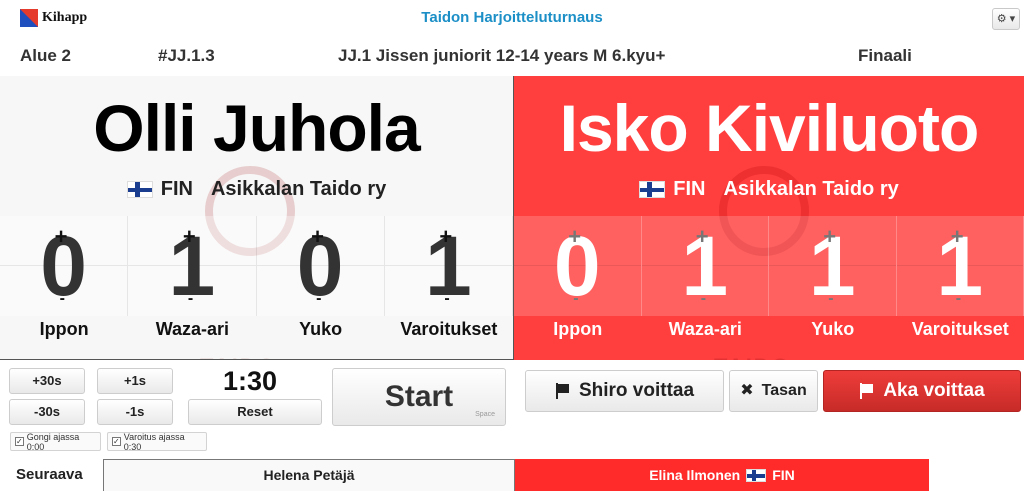 This screenshot has width=1024, height=491. Describe the element at coordinates (769, 128) in the screenshot. I see `aka-fighter-name: Isko Kiviluoto` at that location.